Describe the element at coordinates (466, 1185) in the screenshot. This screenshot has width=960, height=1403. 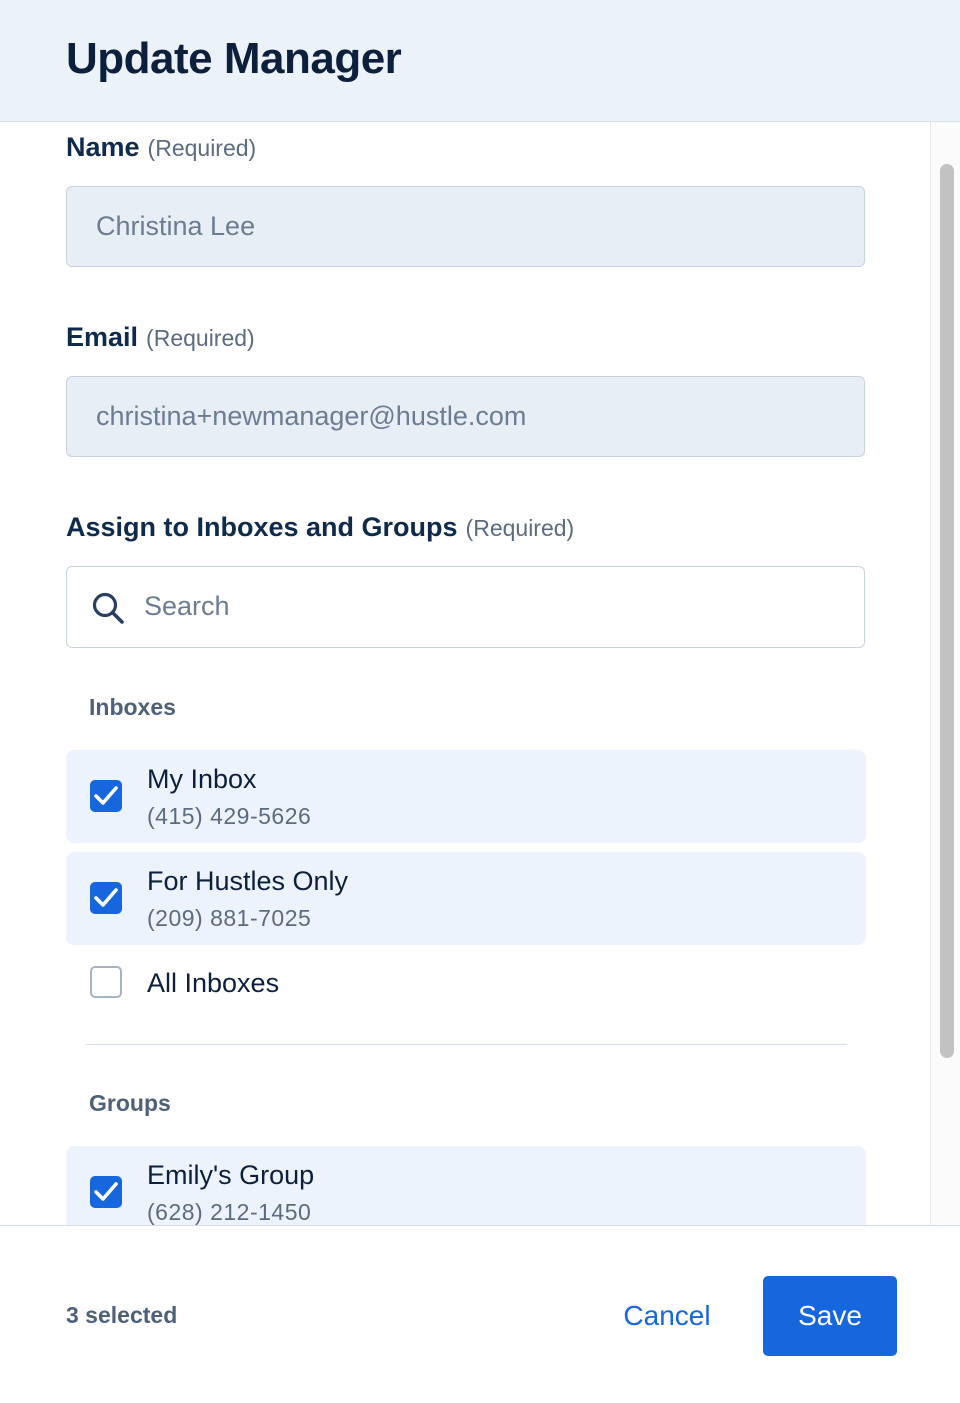
I see `group-option-emilys-group: Emily's Group (628) 212-1450` at that location.